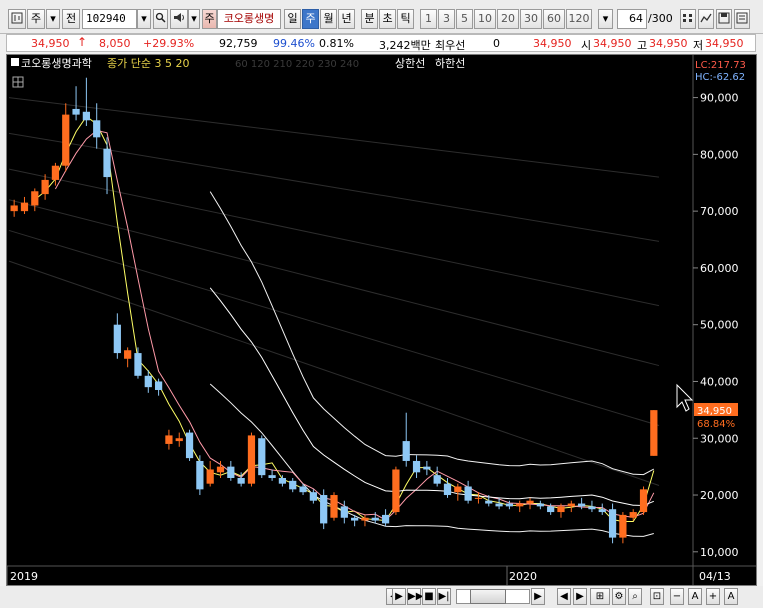 This screenshot has width=763, height=608. What do you see at coordinates (688, 19) in the screenshot?
I see `drawing-tools-icon` at bounding box center [688, 19].